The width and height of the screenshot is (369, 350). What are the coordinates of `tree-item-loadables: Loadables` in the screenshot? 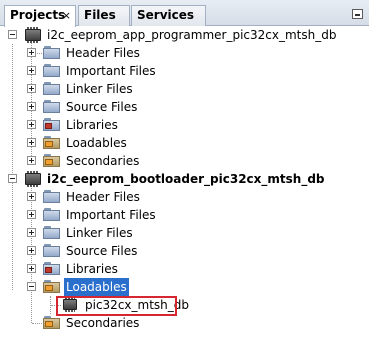 It's located at (184, 143).